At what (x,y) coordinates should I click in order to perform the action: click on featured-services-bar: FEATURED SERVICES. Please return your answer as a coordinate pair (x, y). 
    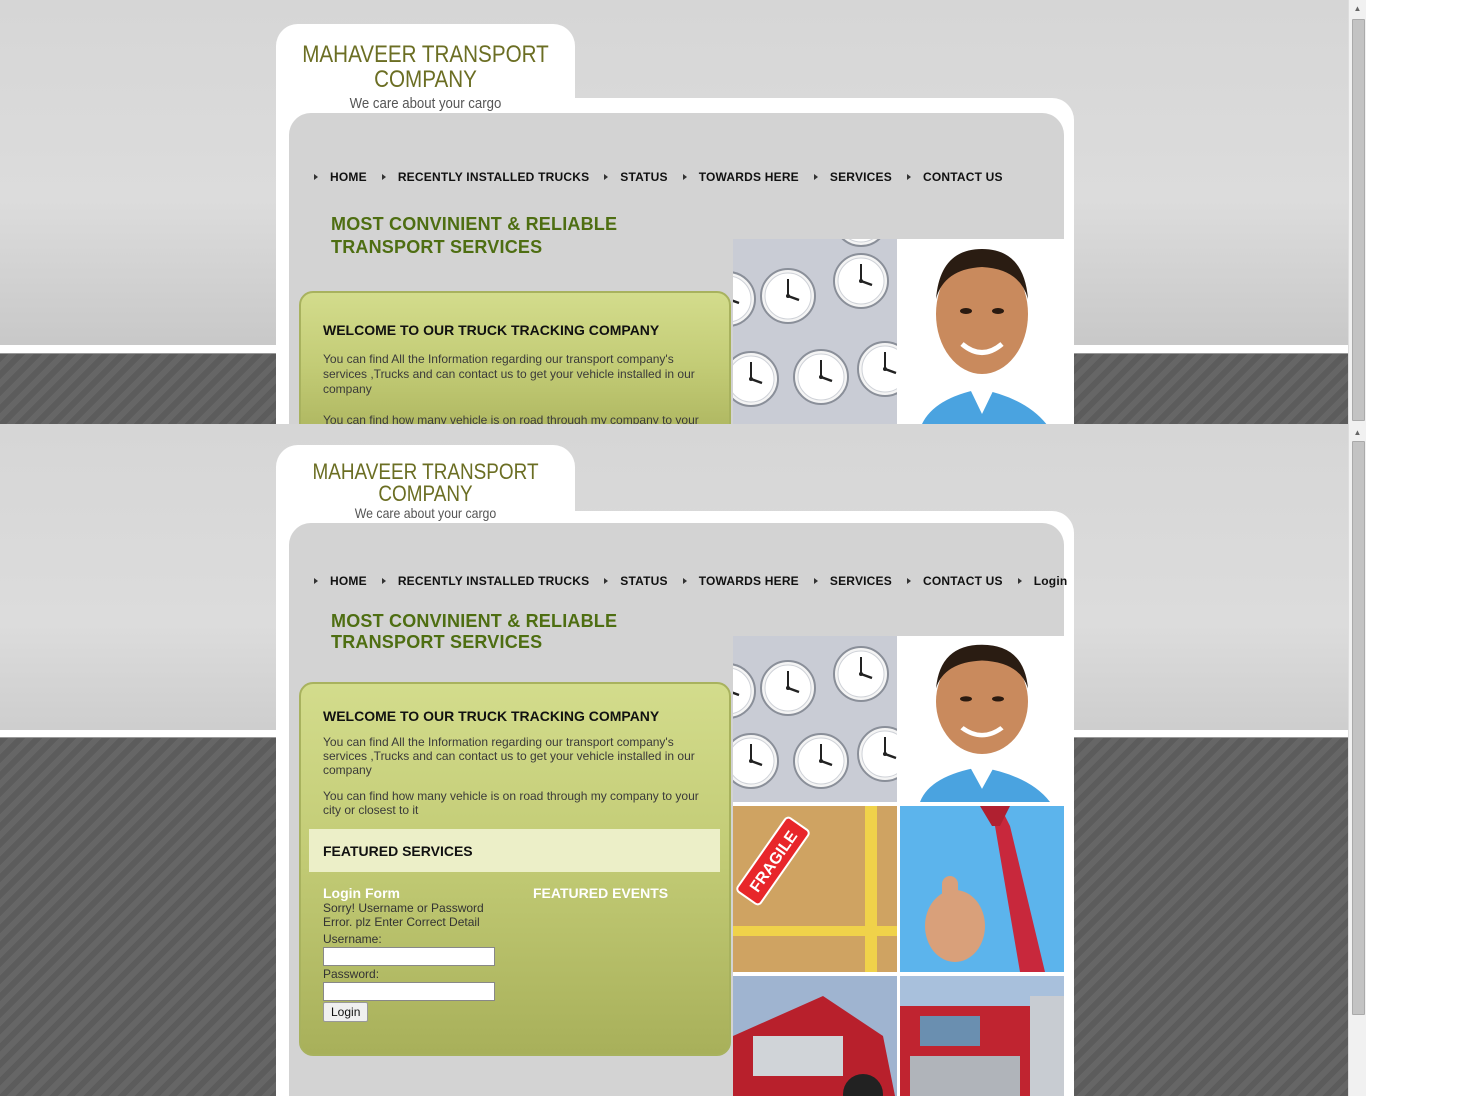
    Looking at the image, I should click on (514, 850).